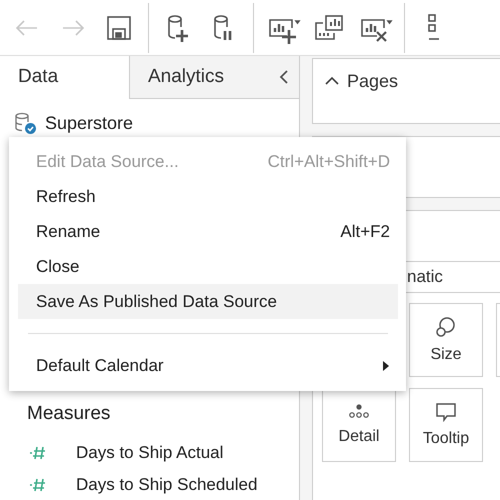 The image size is (500, 500). What do you see at coordinates (446, 425) in the screenshot?
I see `tooltip-button: Tooltip` at bounding box center [446, 425].